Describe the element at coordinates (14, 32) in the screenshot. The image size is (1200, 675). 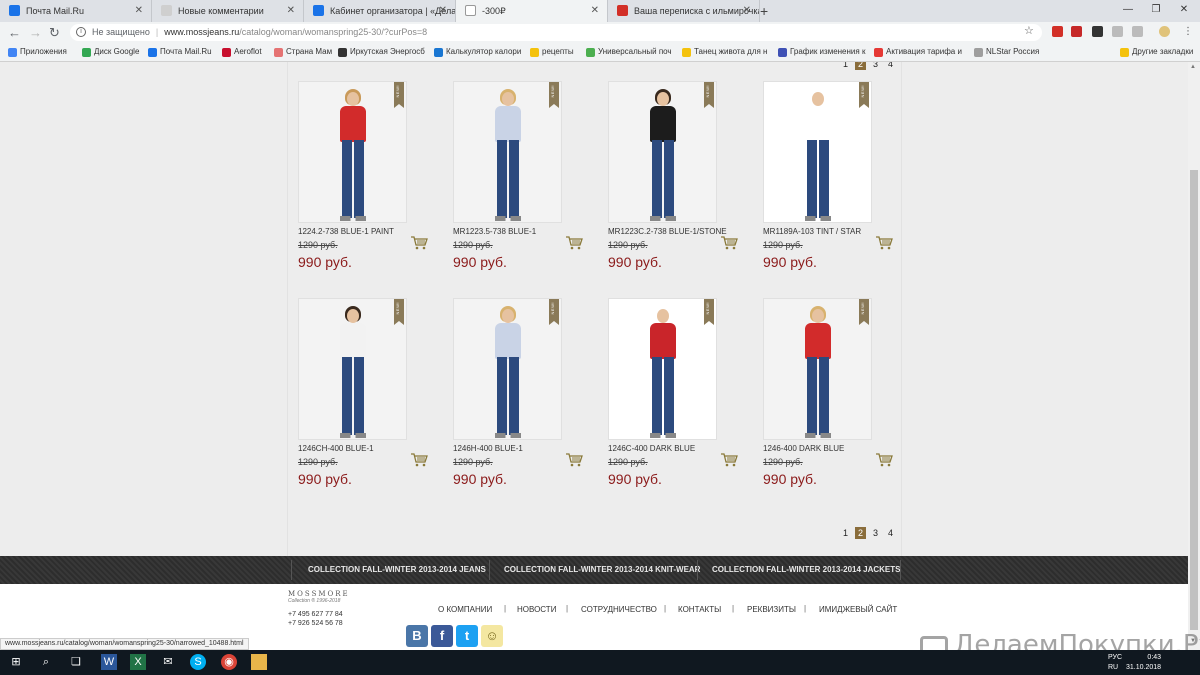
I see `back-arrow-icon: ←` at that location.